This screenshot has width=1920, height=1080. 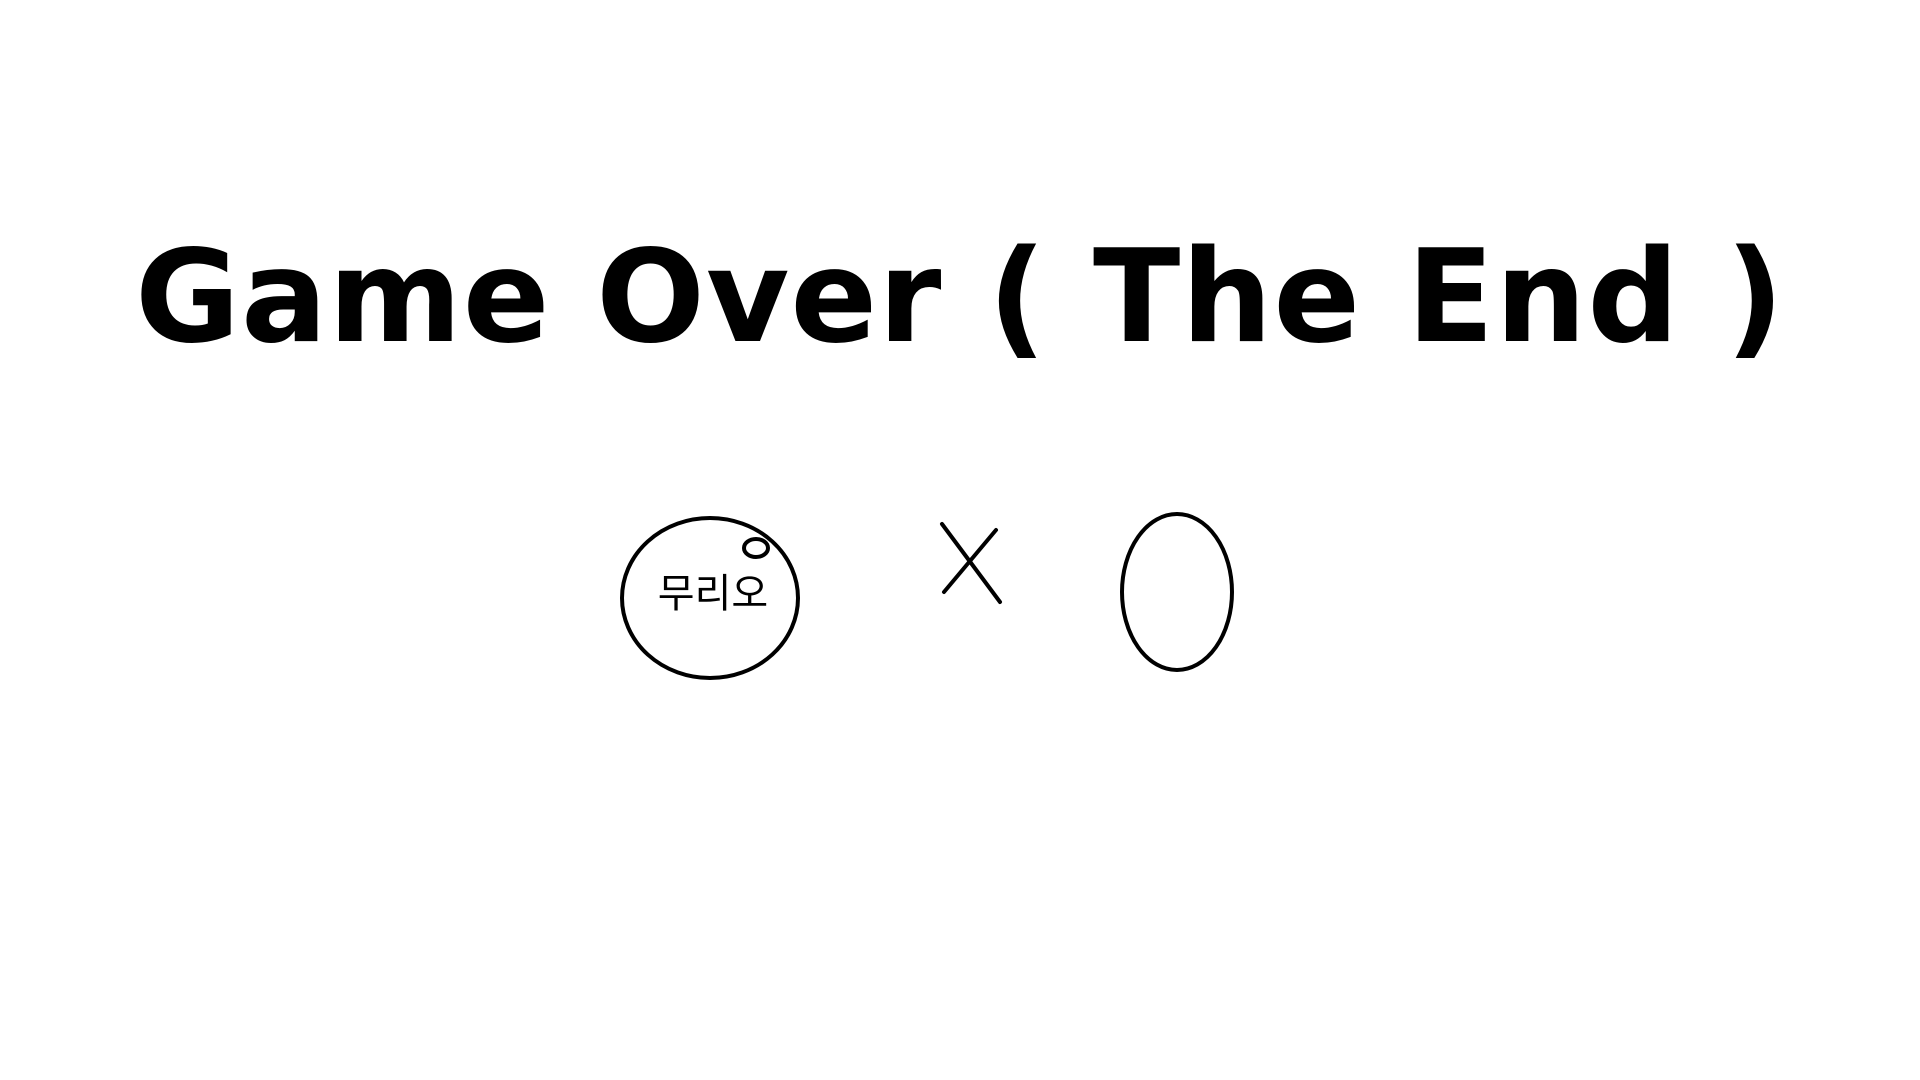 I want to click on cross-character, so click(x=972, y=563).